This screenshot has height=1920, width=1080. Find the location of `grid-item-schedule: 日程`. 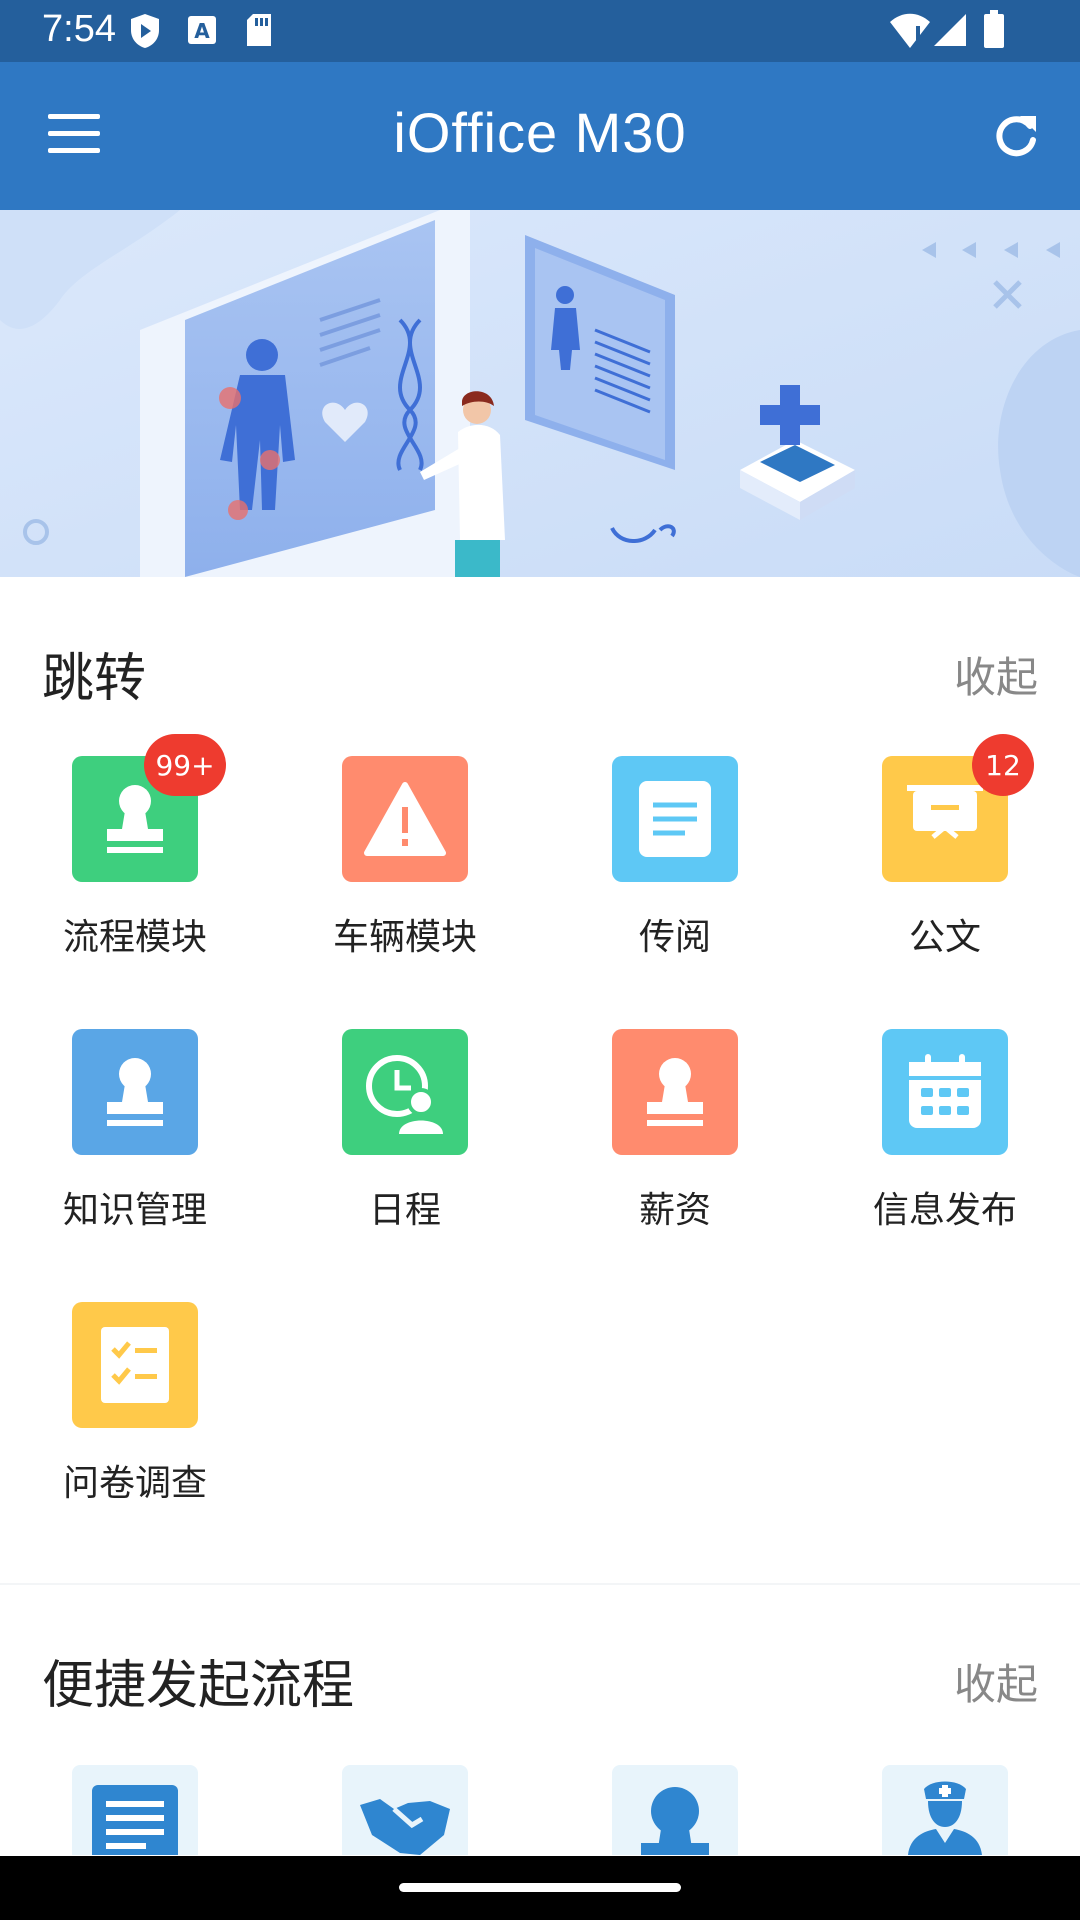

grid-item-schedule: 日程 is located at coordinates (405, 1144).